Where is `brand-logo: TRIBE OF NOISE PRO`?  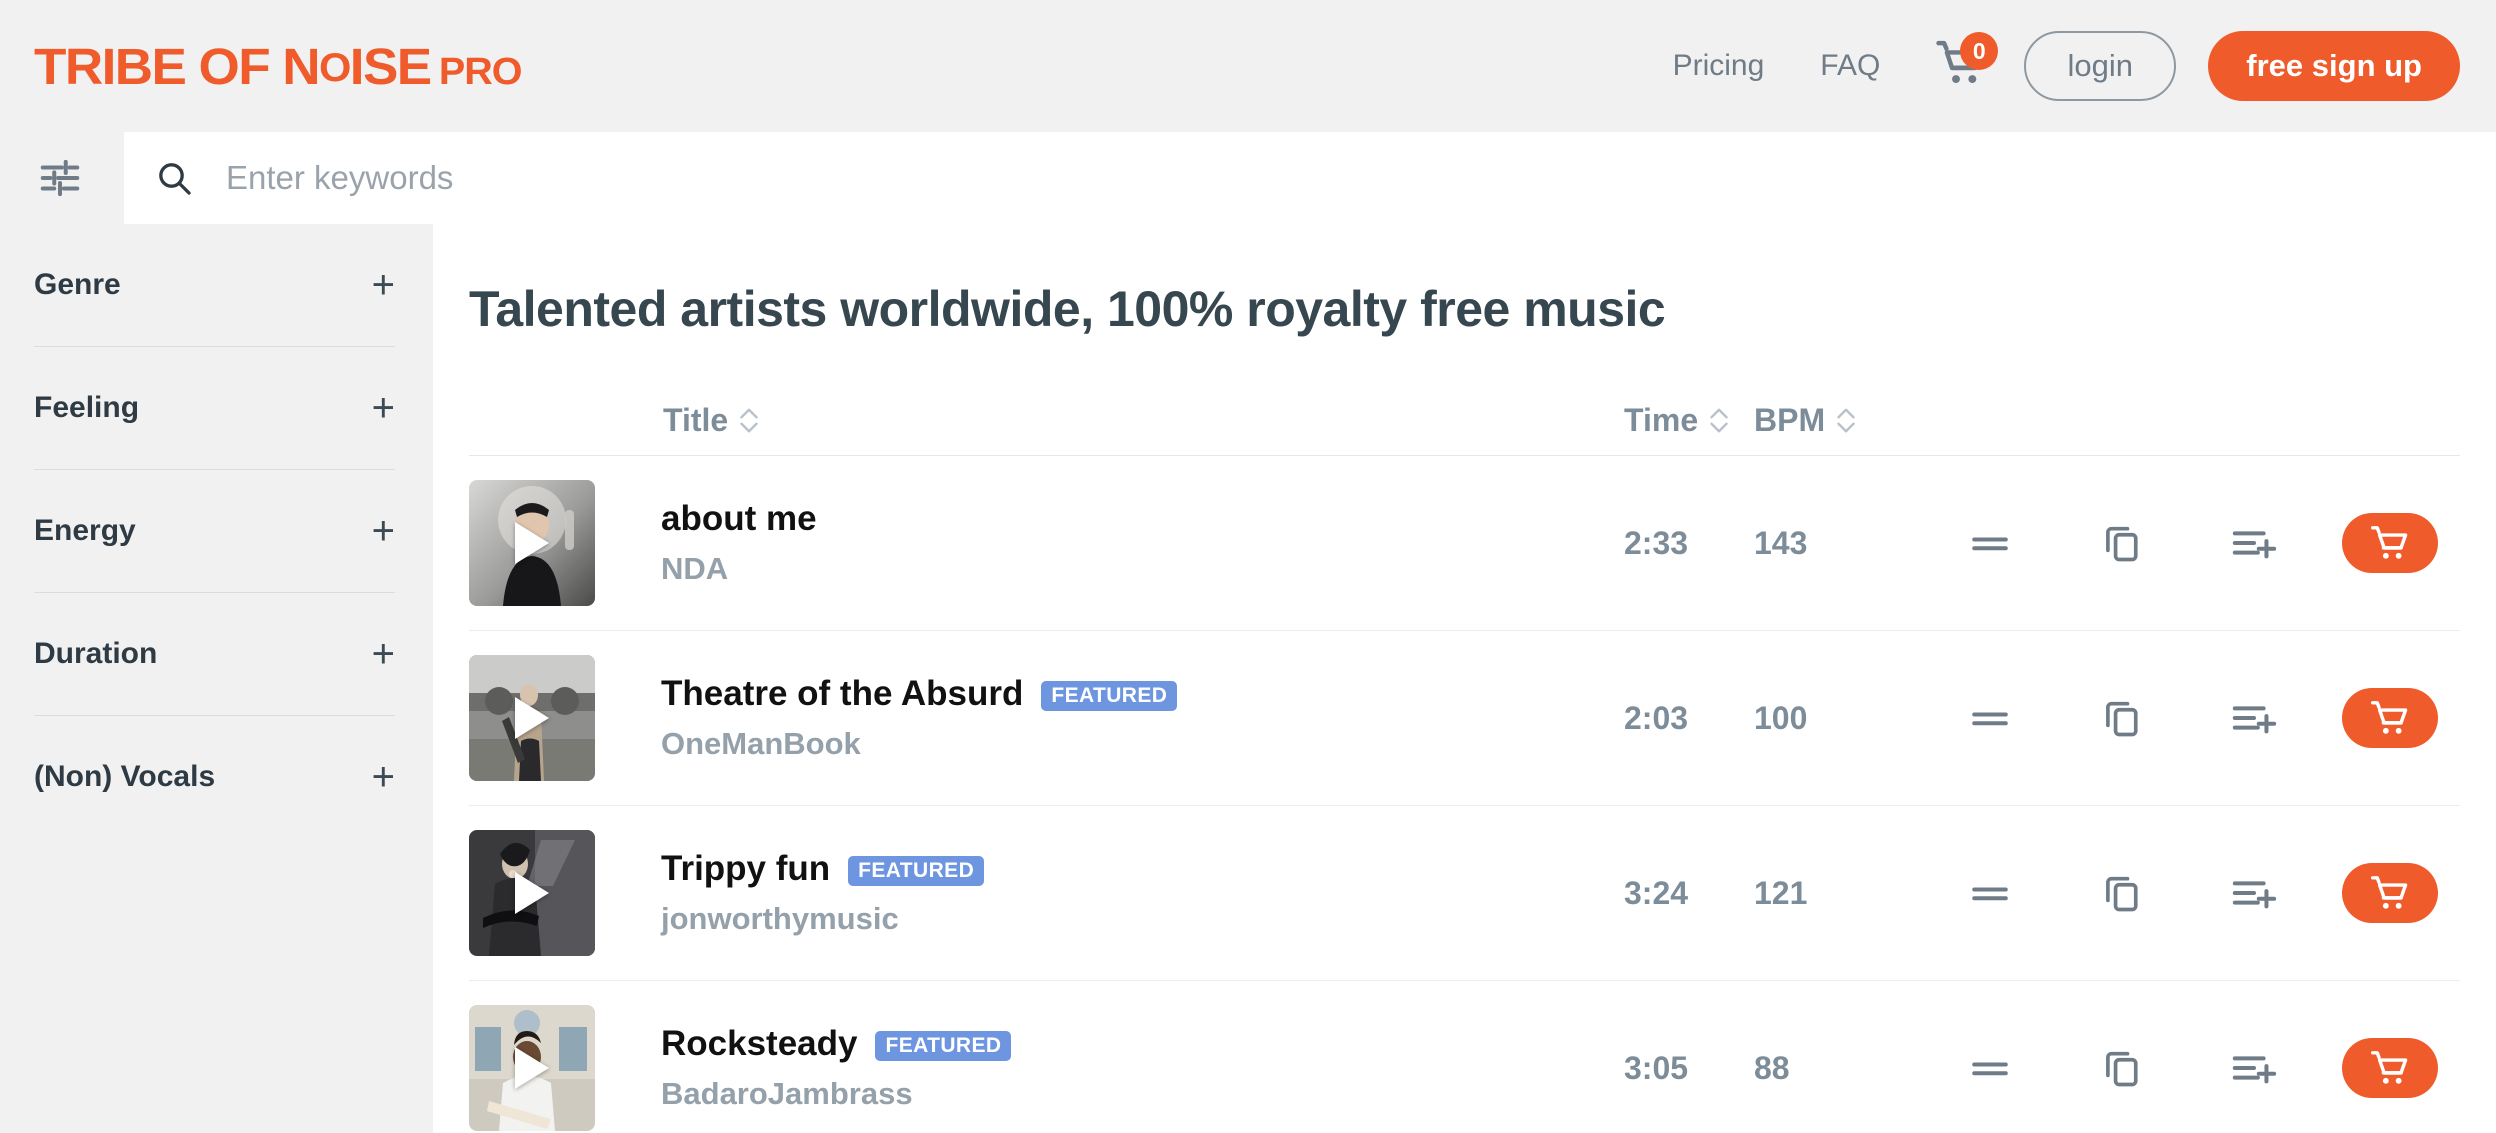
brand-logo: TRIBE OF NOISE PRO is located at coordinates (278, 66).